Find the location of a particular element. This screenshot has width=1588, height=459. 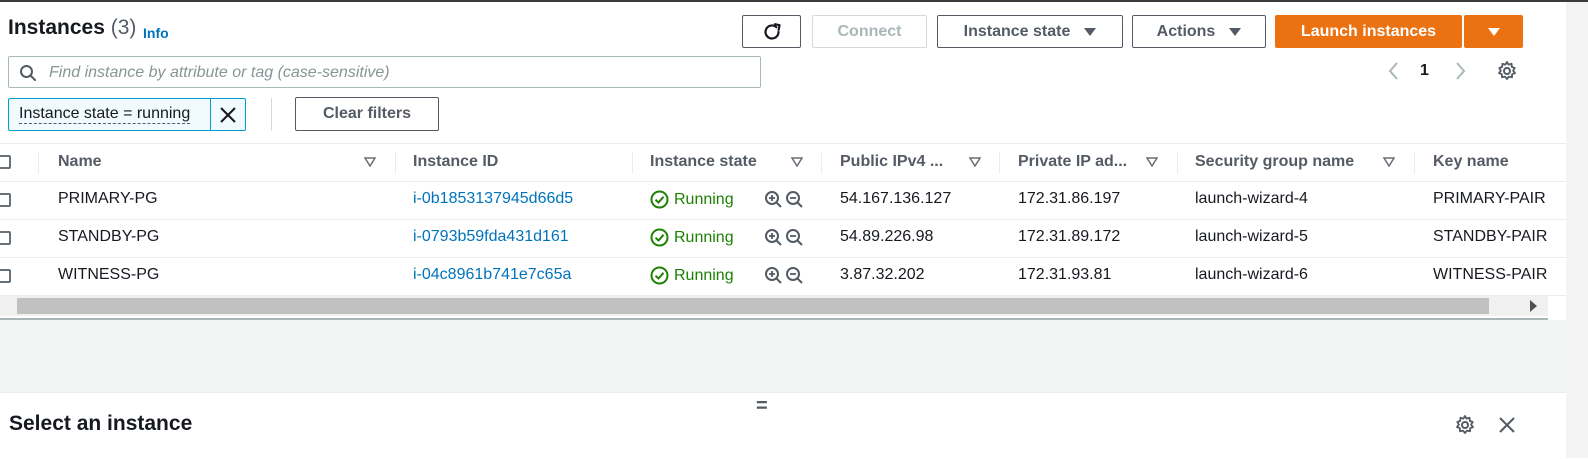

actions-button-label: Actions is located at coordinates (1186, 31).